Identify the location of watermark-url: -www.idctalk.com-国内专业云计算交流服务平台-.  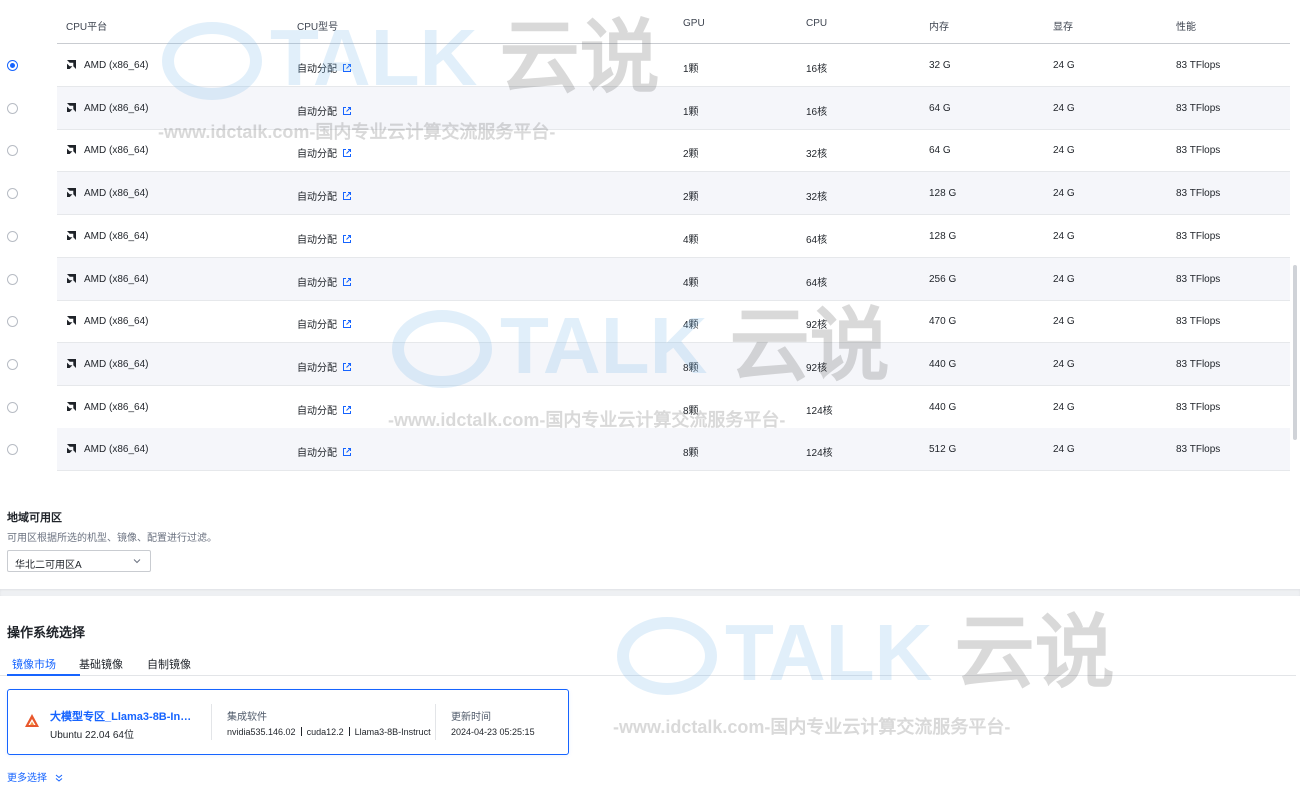
(812, 727).